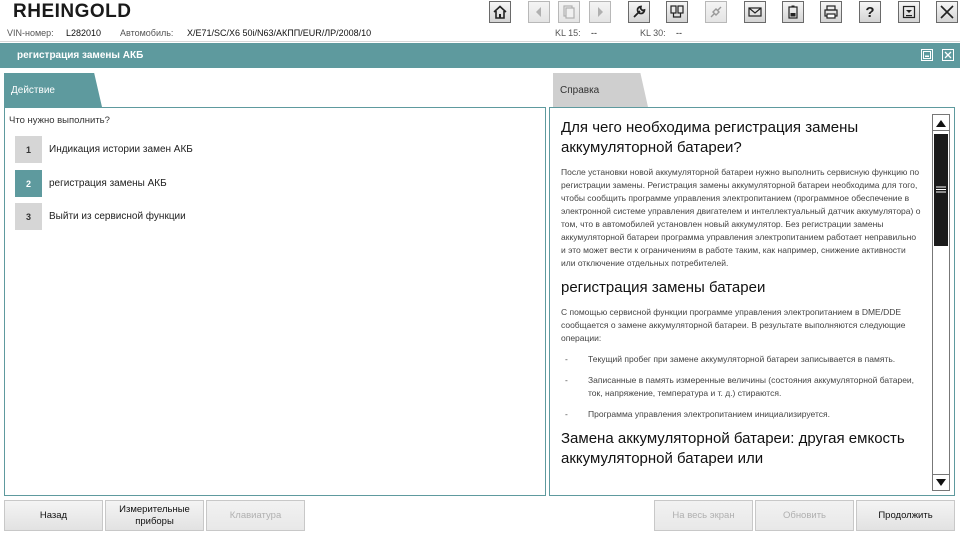  I want to click on triangle-up-icon, so click(941, 123).